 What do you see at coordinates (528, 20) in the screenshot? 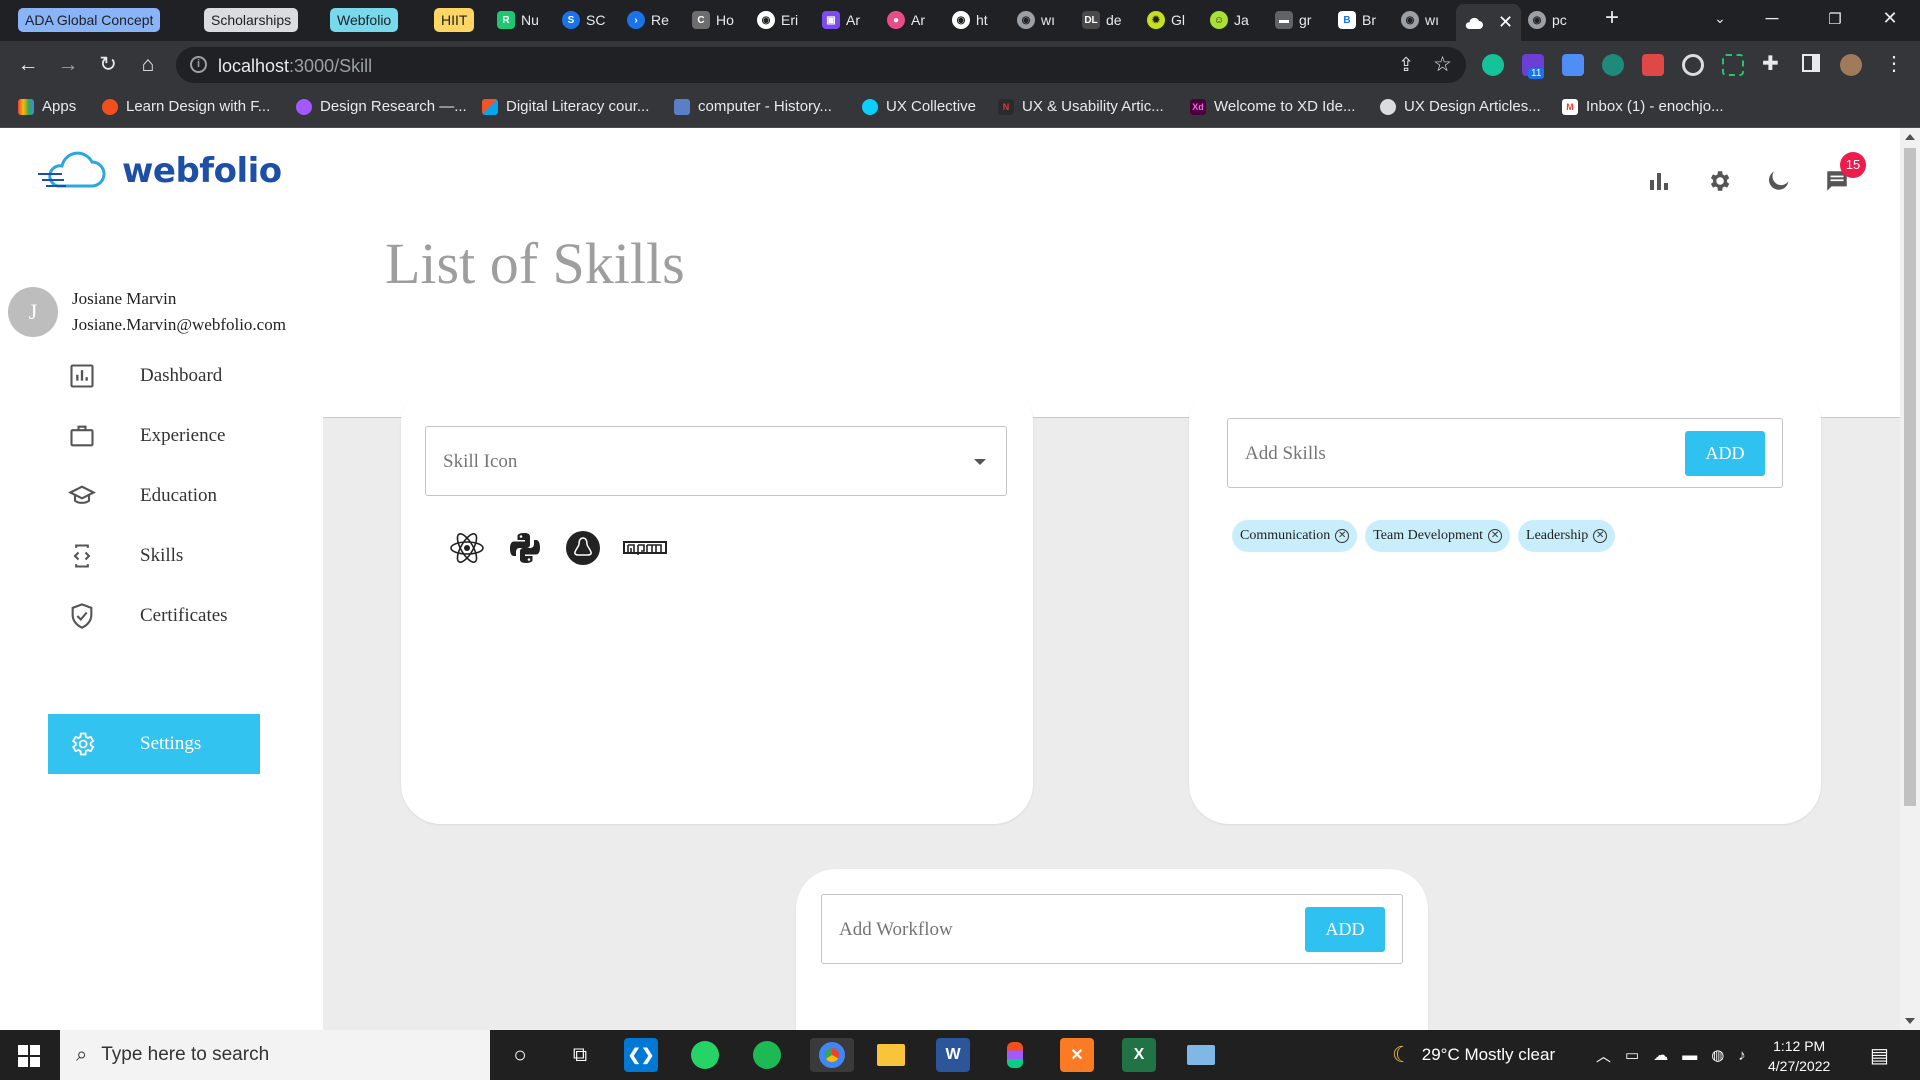
I see `browser-tab: R Nu` at bounding box center [528, 20].